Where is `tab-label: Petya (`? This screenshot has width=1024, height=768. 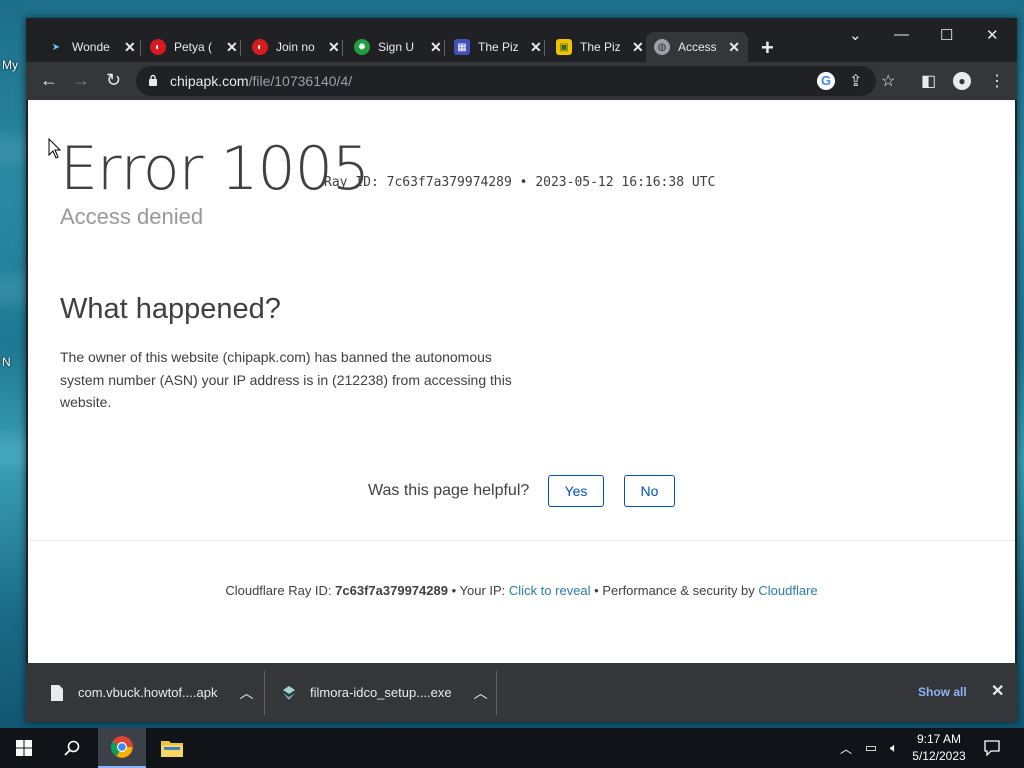
tab-label: Petya ( is located at coordinates (193, 47).